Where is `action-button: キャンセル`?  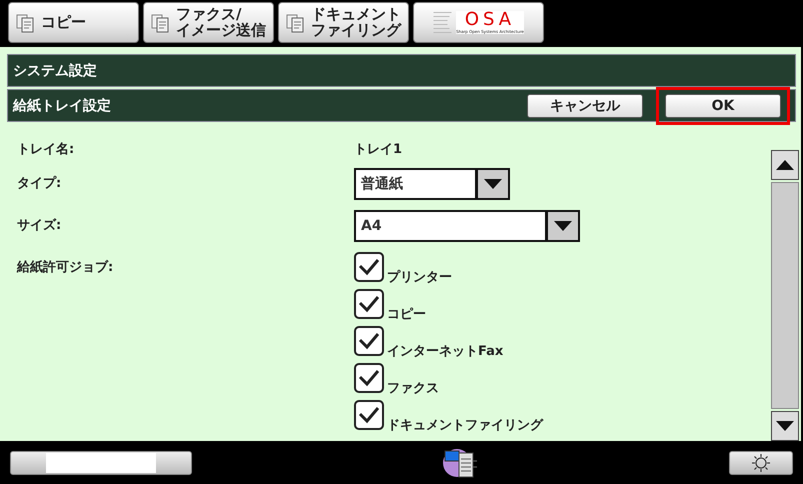 action-button: キャンセル is located at coordinates (585, 106).